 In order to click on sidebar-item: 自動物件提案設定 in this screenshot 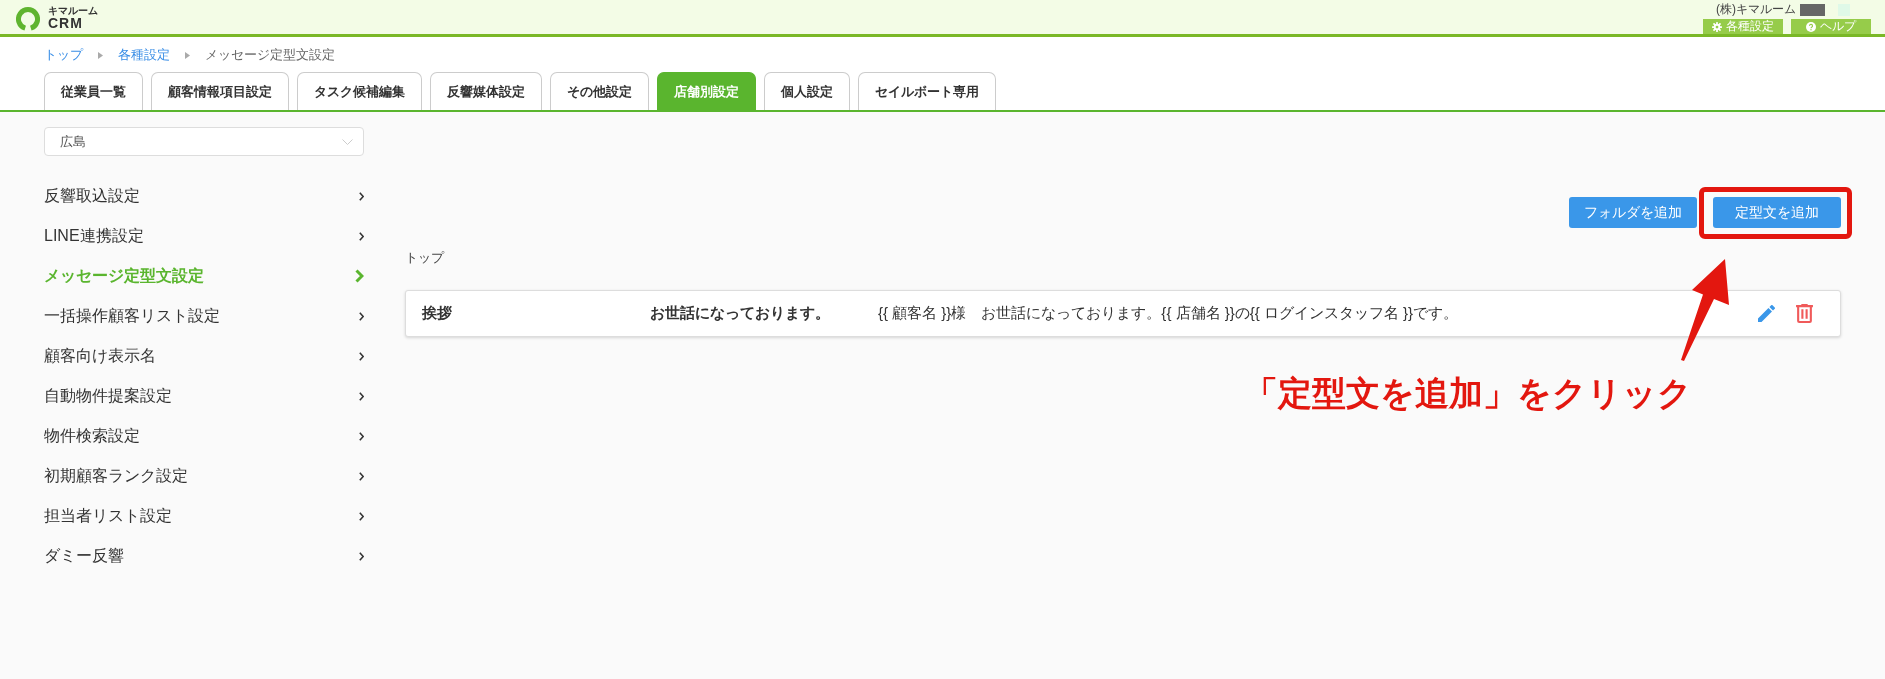, I will do `click(204, 396)`.